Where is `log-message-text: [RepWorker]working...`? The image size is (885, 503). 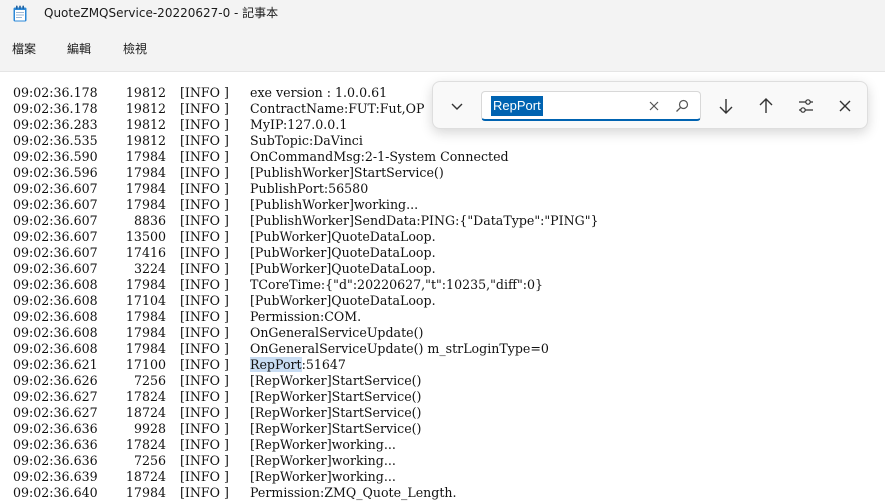 log-message-text: [RepWorker]working... is located at coordinates (323, 444).